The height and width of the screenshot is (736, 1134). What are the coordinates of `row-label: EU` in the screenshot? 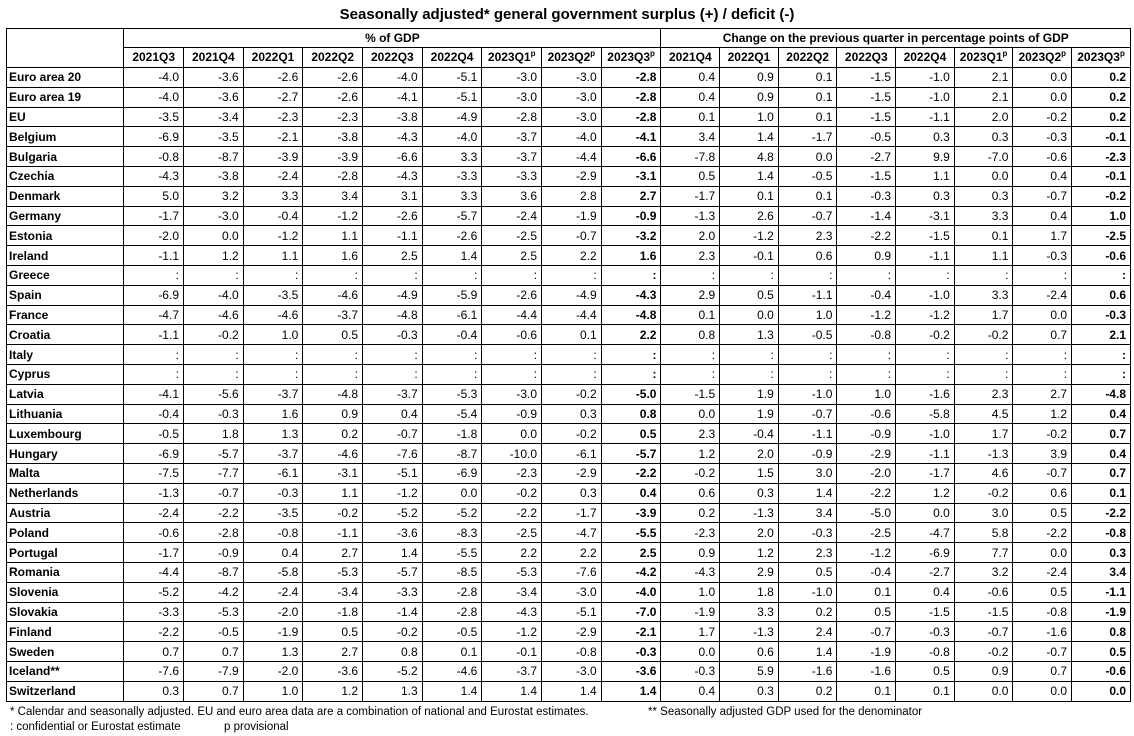 It's located at (65, 117).